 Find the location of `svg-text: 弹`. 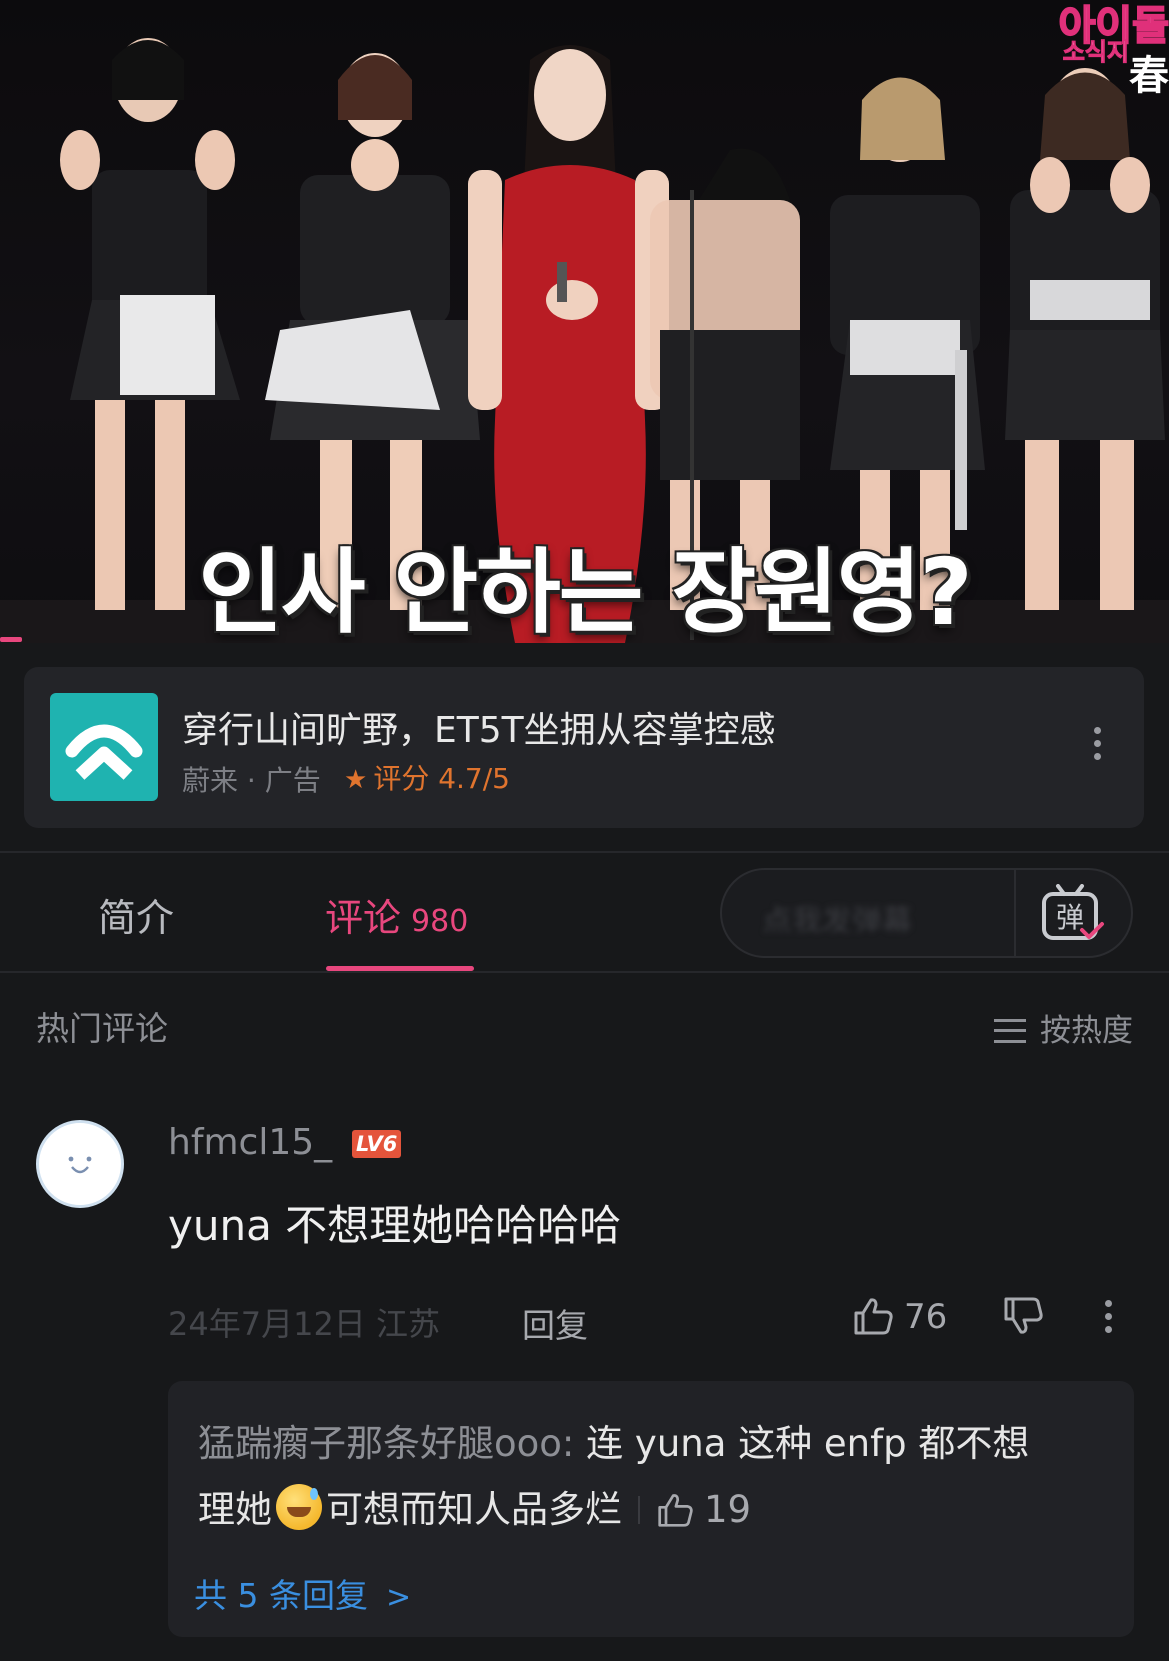

svg-text: 弹 is located at coordinates (1070, 917).